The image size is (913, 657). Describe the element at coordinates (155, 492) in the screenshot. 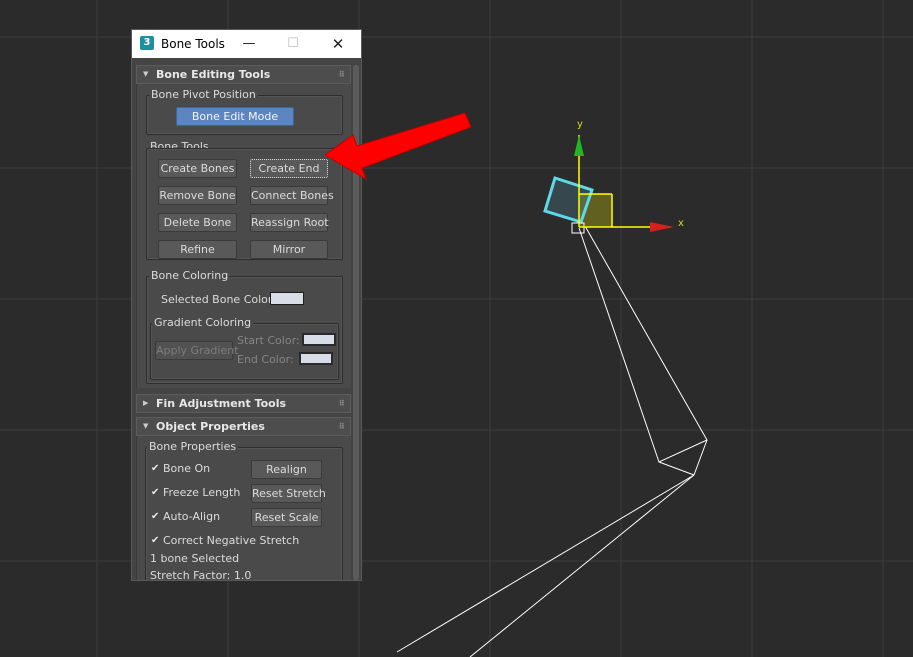

I see `freeze-length-checkbox: ✔` at that location.